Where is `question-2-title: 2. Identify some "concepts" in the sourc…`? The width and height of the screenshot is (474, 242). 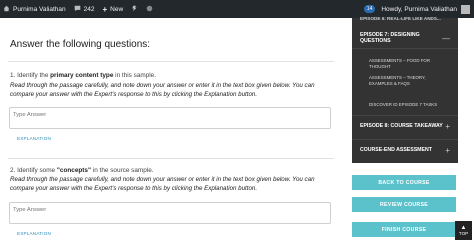 question-2-title: 2. Identify some "concepts" in the sourc… is located at coordinates (82, 170).